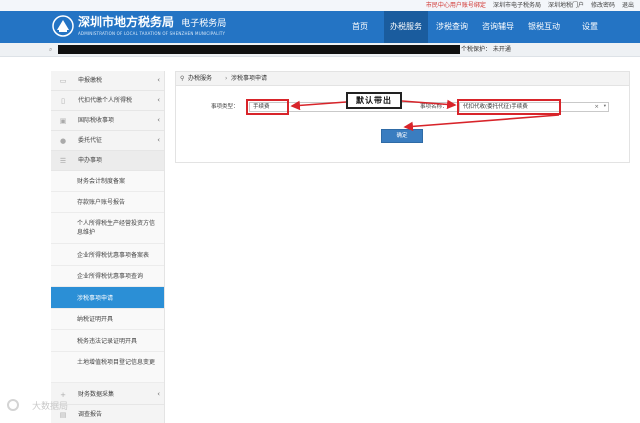  I want to click on sidebar-item-applications: ☰ 申办事项, so click(107, 161).